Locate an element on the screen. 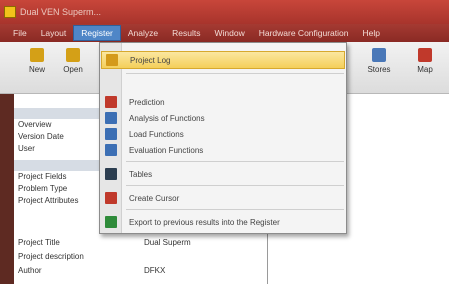  property-name: Project Title is located at coordinates (39, 242).